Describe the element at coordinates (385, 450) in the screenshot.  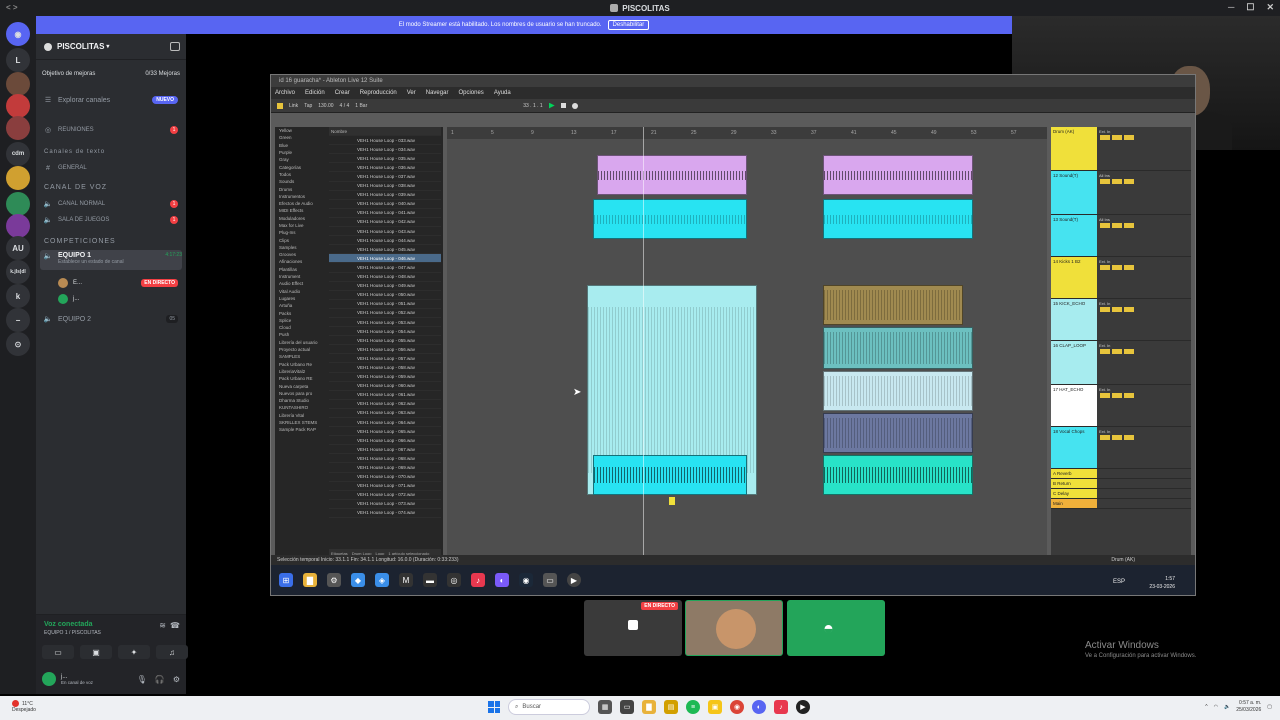
I see `file-list-item: VEH1 House Loop - 067.wav` at that location.